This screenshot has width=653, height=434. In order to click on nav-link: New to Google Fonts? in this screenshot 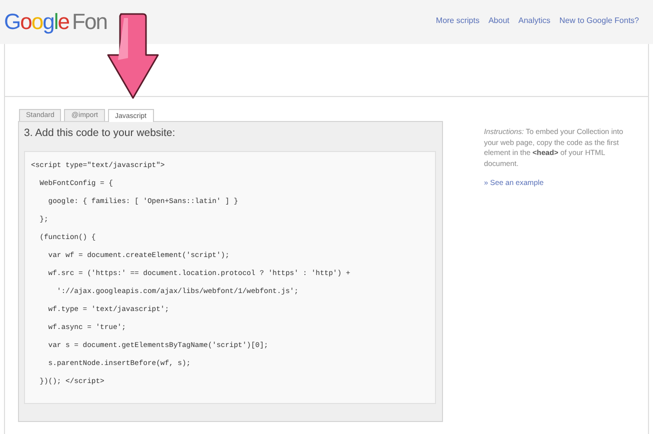, I will do `click(599, 20)`.